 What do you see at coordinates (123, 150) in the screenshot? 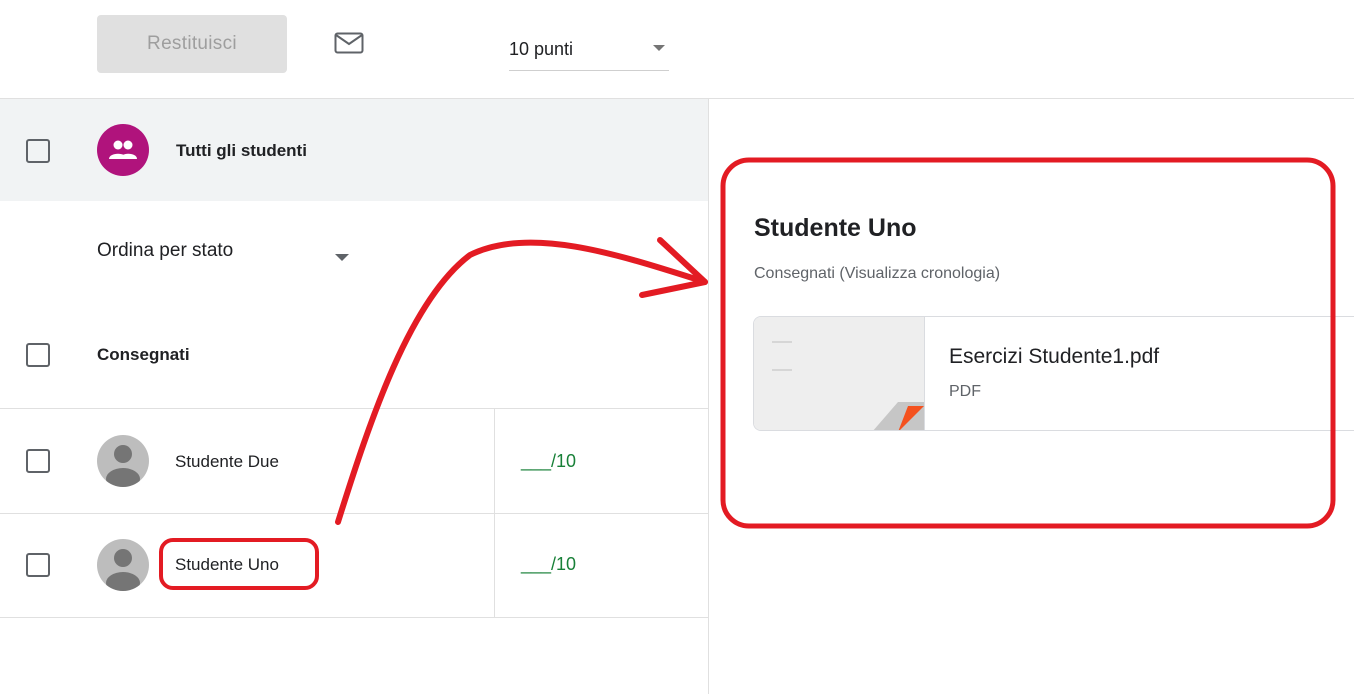
I see `group-icon` at bounding box center [123, 150].